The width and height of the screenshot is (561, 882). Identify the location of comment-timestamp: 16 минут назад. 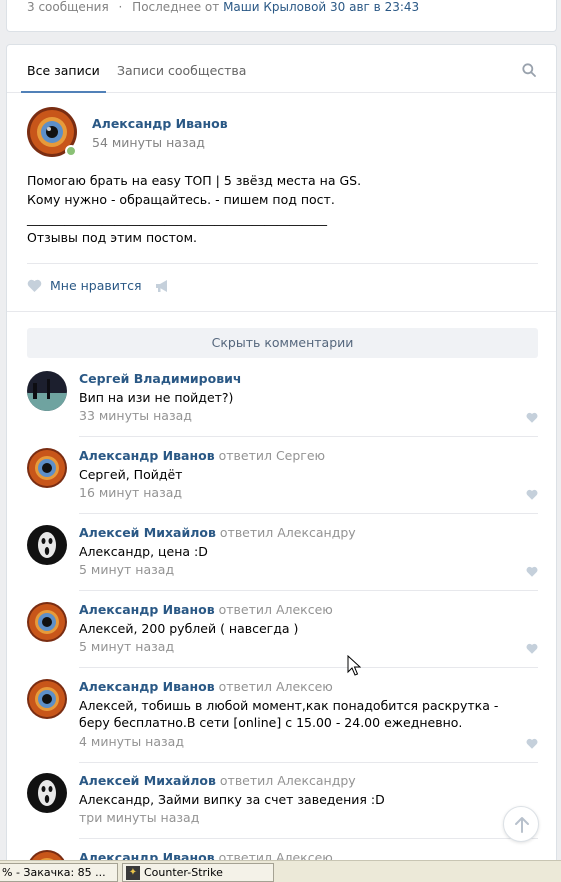
(130, 492).